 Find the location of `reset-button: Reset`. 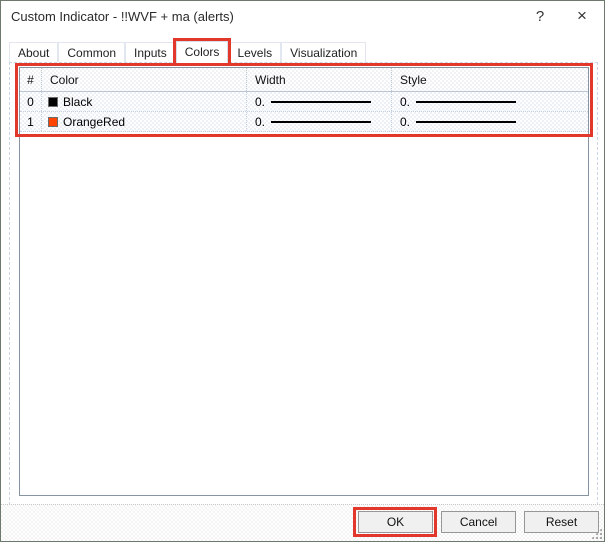

reset-button: Reset is located at coordinates (561, 522).